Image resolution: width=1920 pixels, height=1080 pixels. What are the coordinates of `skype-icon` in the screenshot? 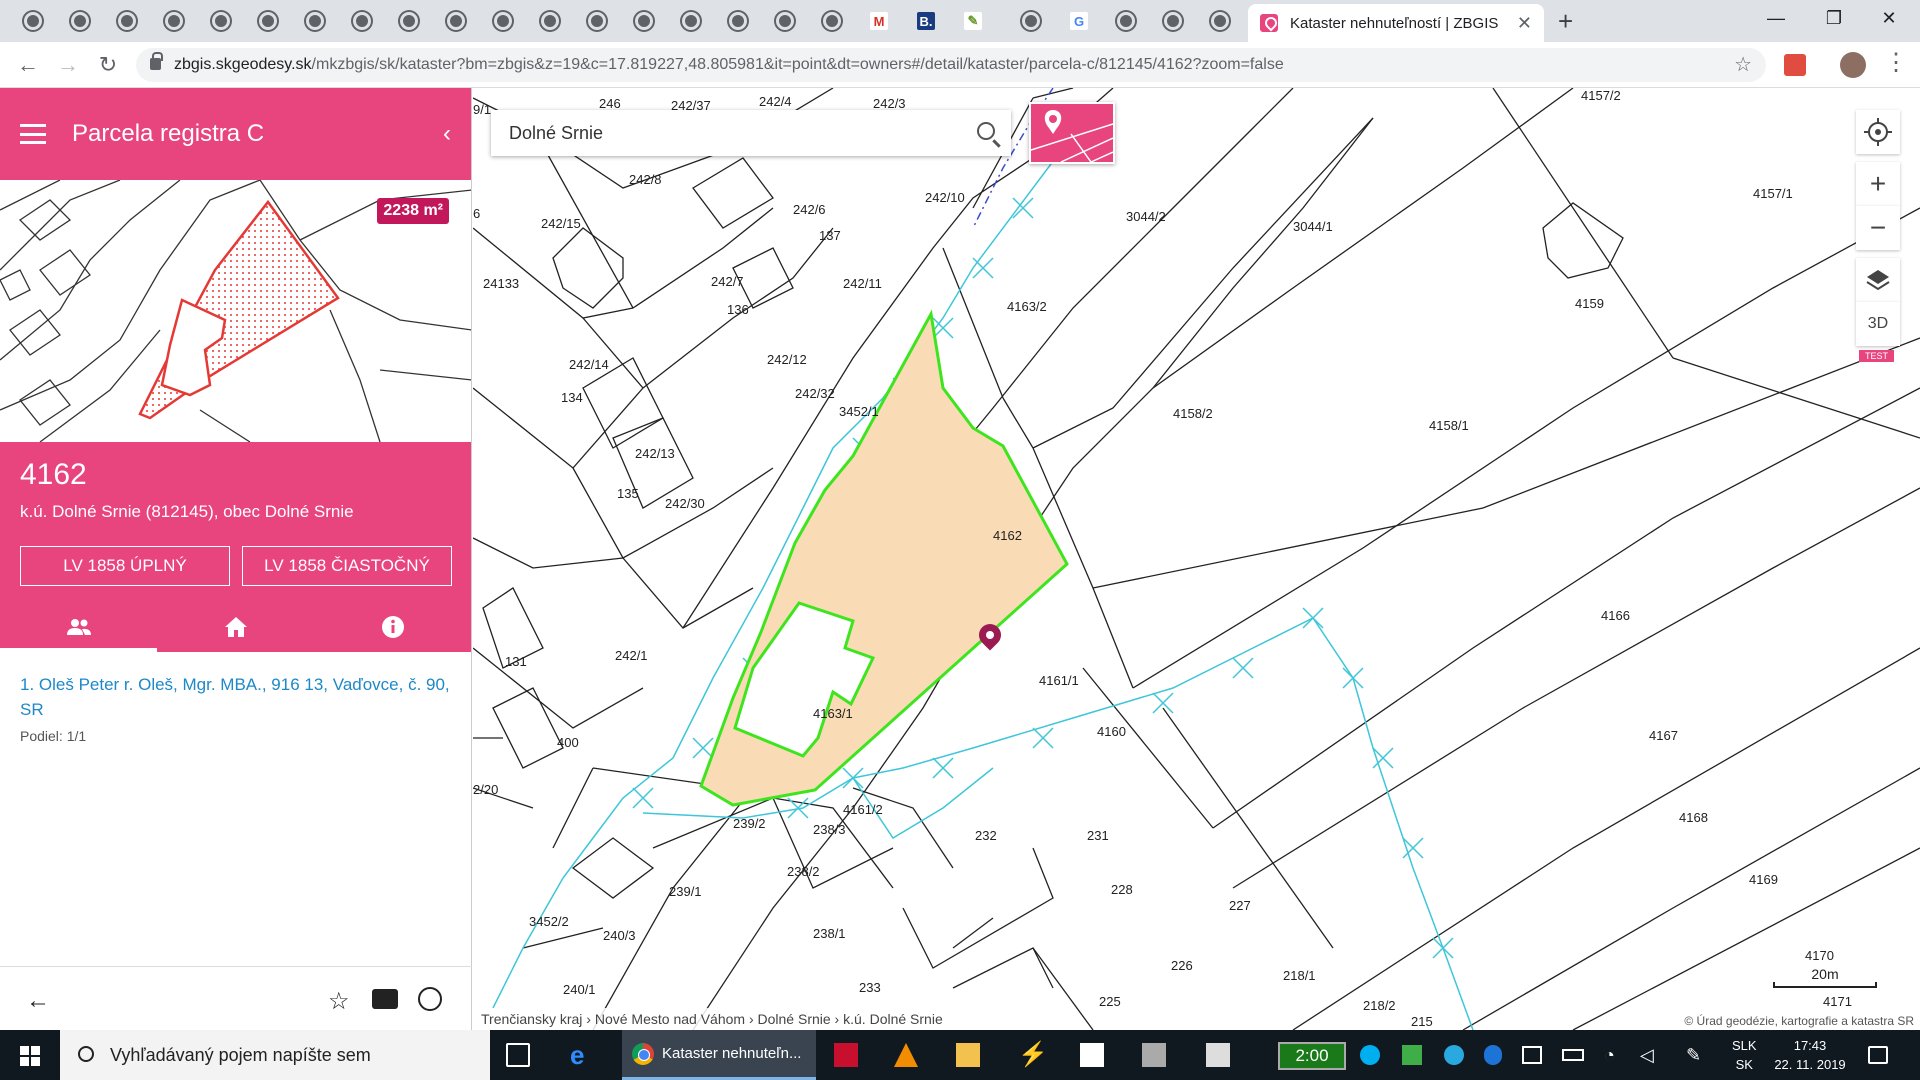 It's located at (1370, 1055).